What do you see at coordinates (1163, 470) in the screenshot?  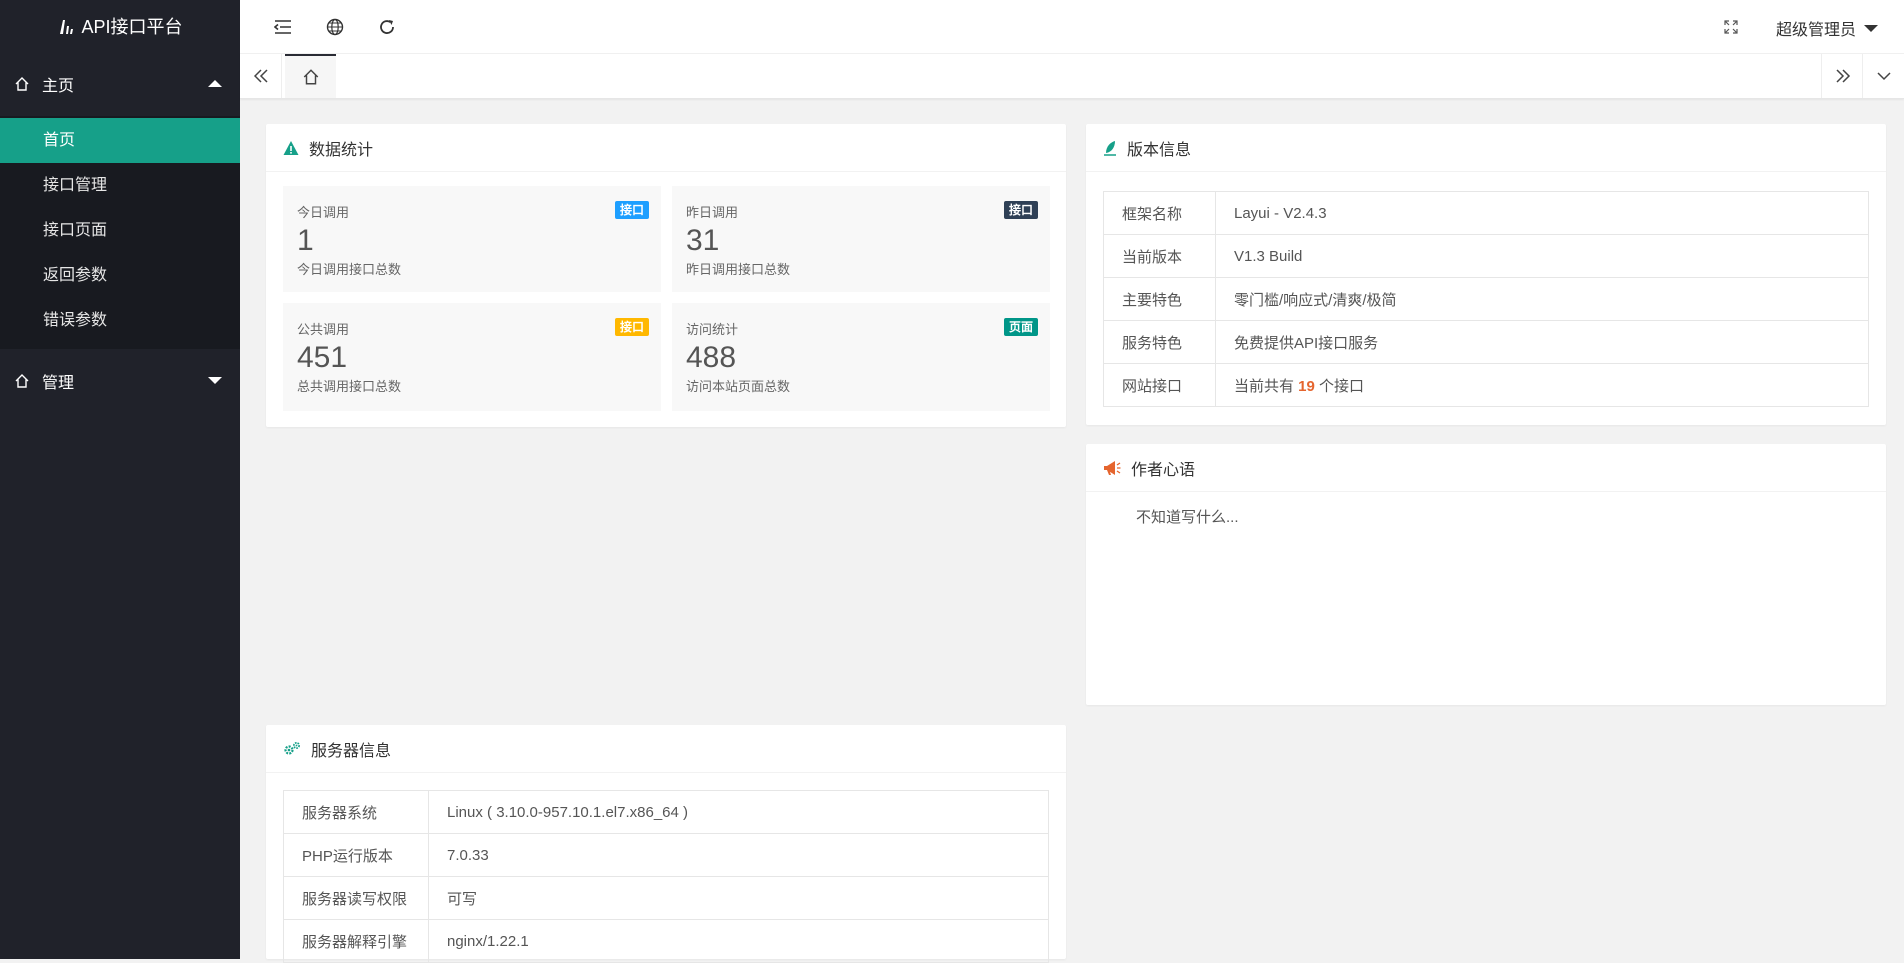 I see `author-card-title: 作者心语` at bounding box center [1163, 470].